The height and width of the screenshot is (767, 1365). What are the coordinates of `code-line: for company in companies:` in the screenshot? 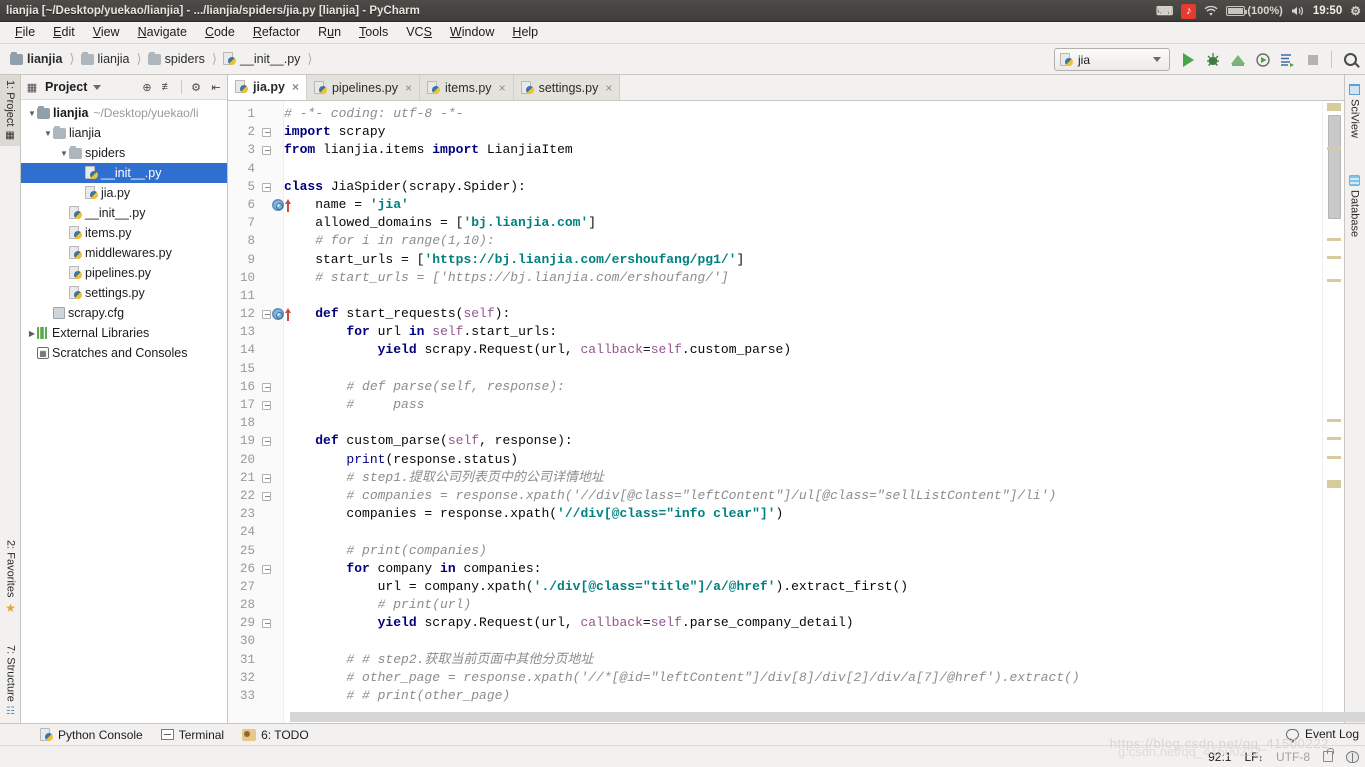 It's located at (803, 569).